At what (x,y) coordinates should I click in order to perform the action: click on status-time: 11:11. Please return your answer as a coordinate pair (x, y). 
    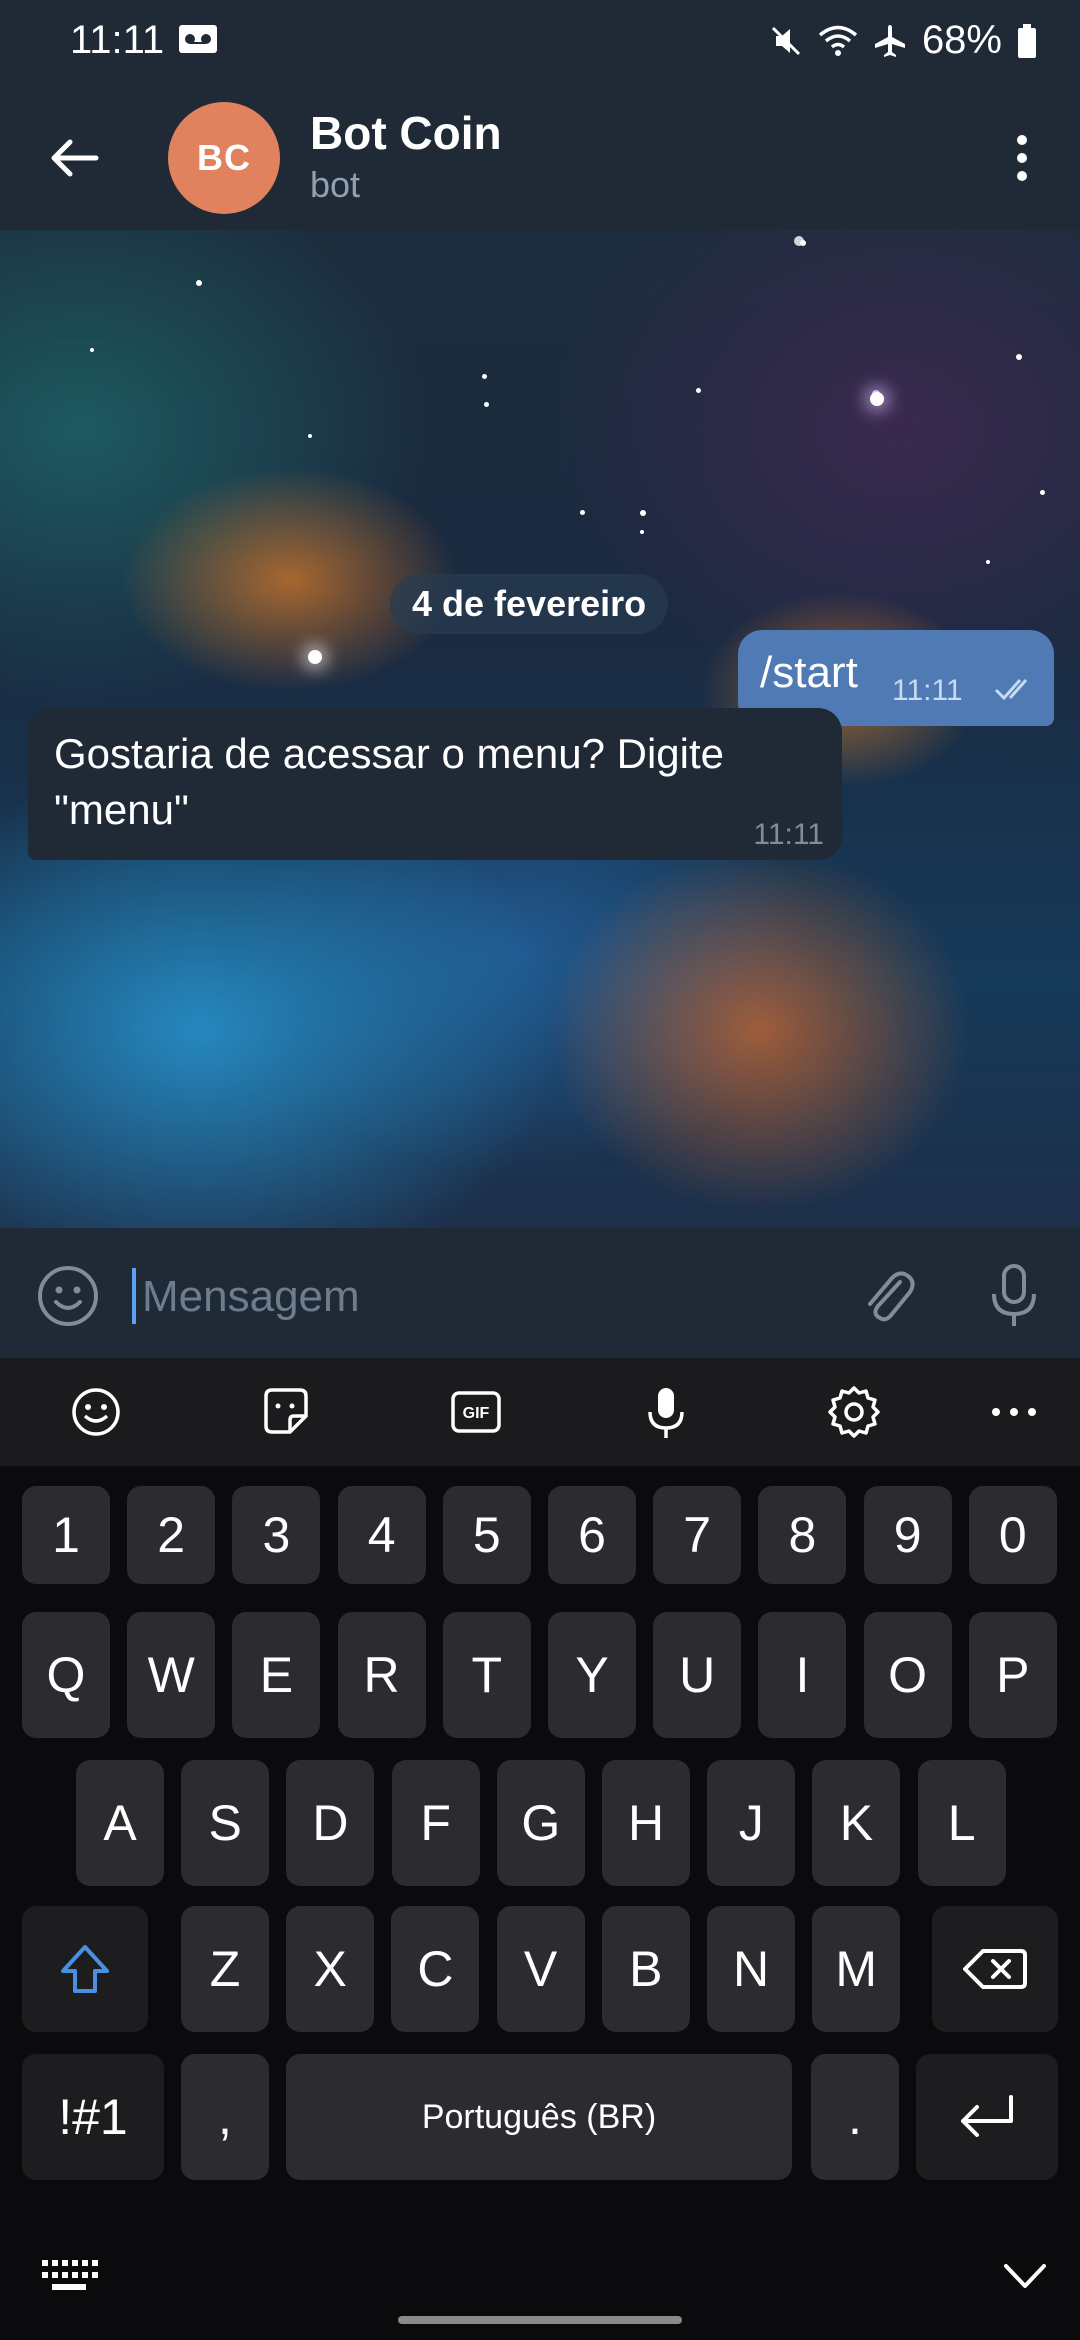
    Looking at the image, I should click on (117, 40).